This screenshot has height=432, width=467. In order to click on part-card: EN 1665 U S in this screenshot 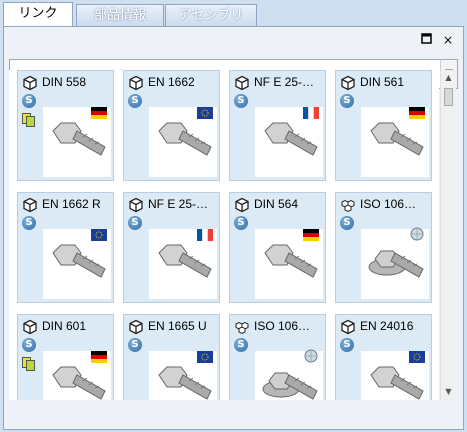, I will do `click(171, 357)`.